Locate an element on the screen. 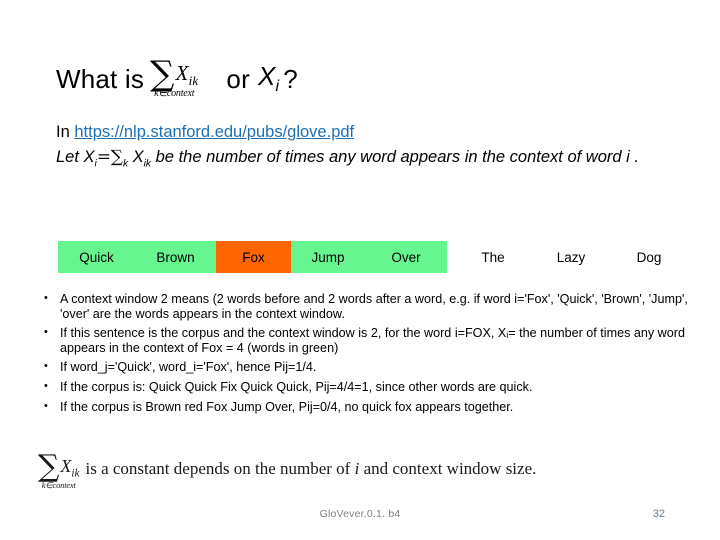  word-label: Lazy is located at coordinates (571, 257).